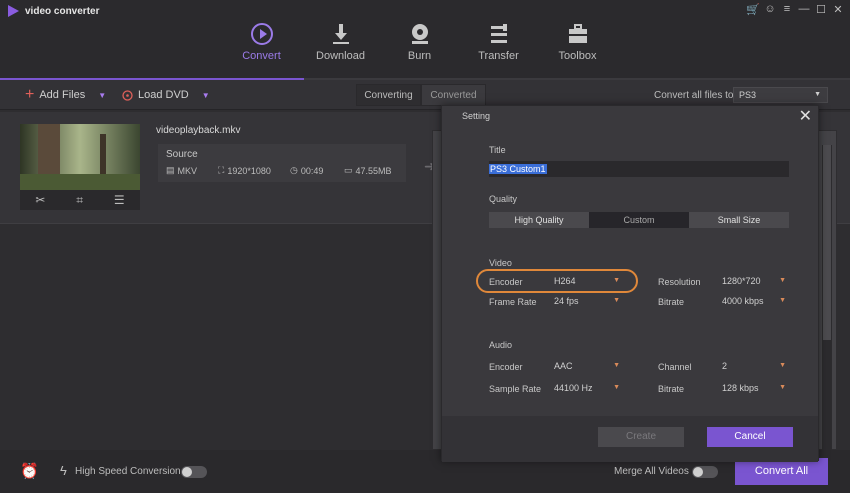 The width and height of the screenshot is (850, 493). I want to click on download-icon, so click(340, 34).